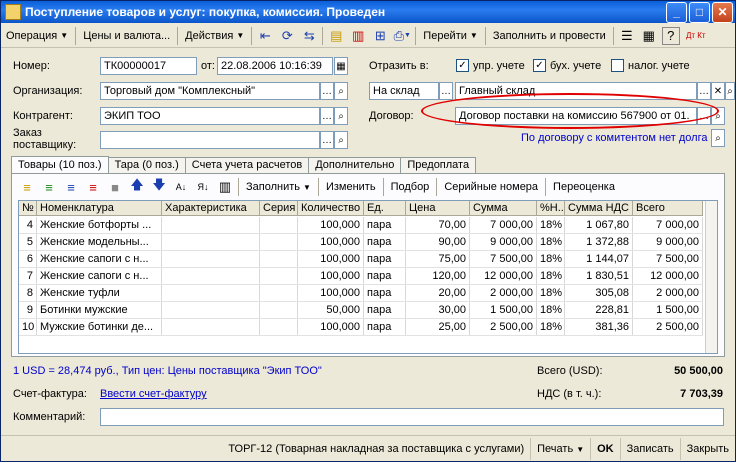  I want to click on move-up-icon: 🡅, so click(137, 187).